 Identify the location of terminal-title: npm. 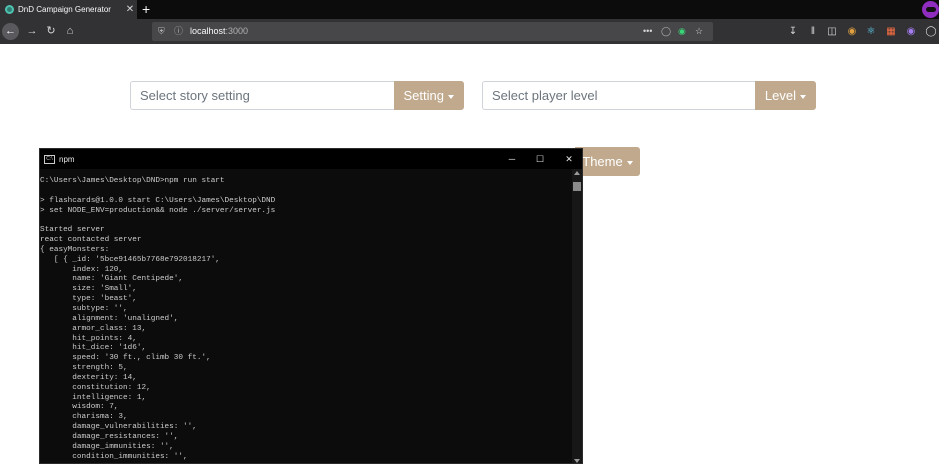
(67, 159).